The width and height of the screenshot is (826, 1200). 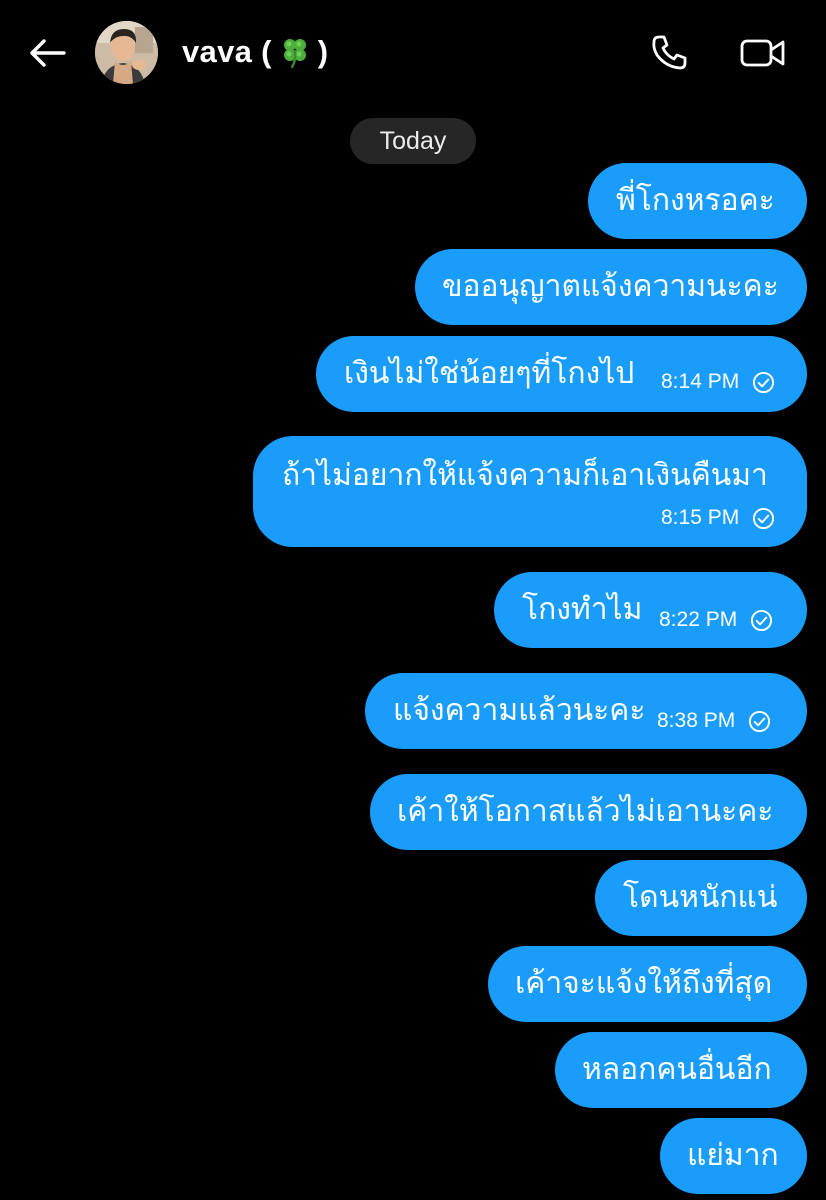 I want to click on four-leaf-clover-icon, so click(x=295, y=52).